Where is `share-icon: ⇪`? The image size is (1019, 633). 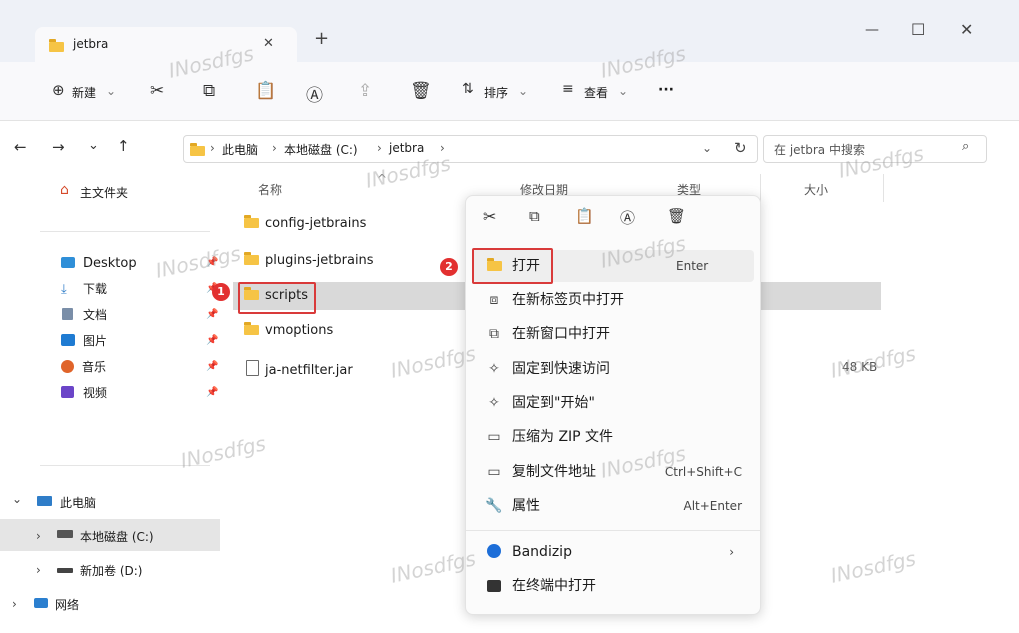 share-icon: ⇪ is located at coordinates (365, 91).